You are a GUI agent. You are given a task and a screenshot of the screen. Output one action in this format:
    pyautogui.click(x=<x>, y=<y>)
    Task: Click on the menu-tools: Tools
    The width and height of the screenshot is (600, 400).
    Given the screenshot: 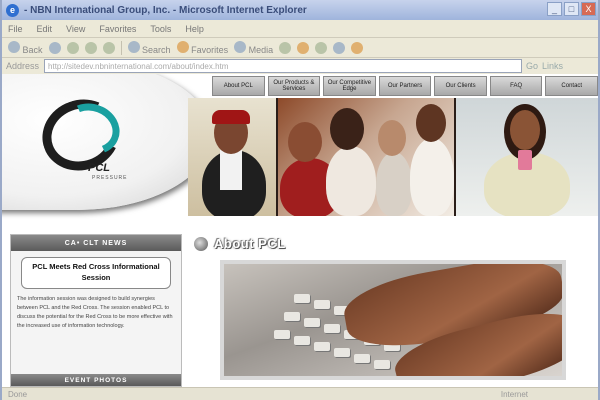 What is the action you would take?
    pyautogui.click(x=160, y=29)
    